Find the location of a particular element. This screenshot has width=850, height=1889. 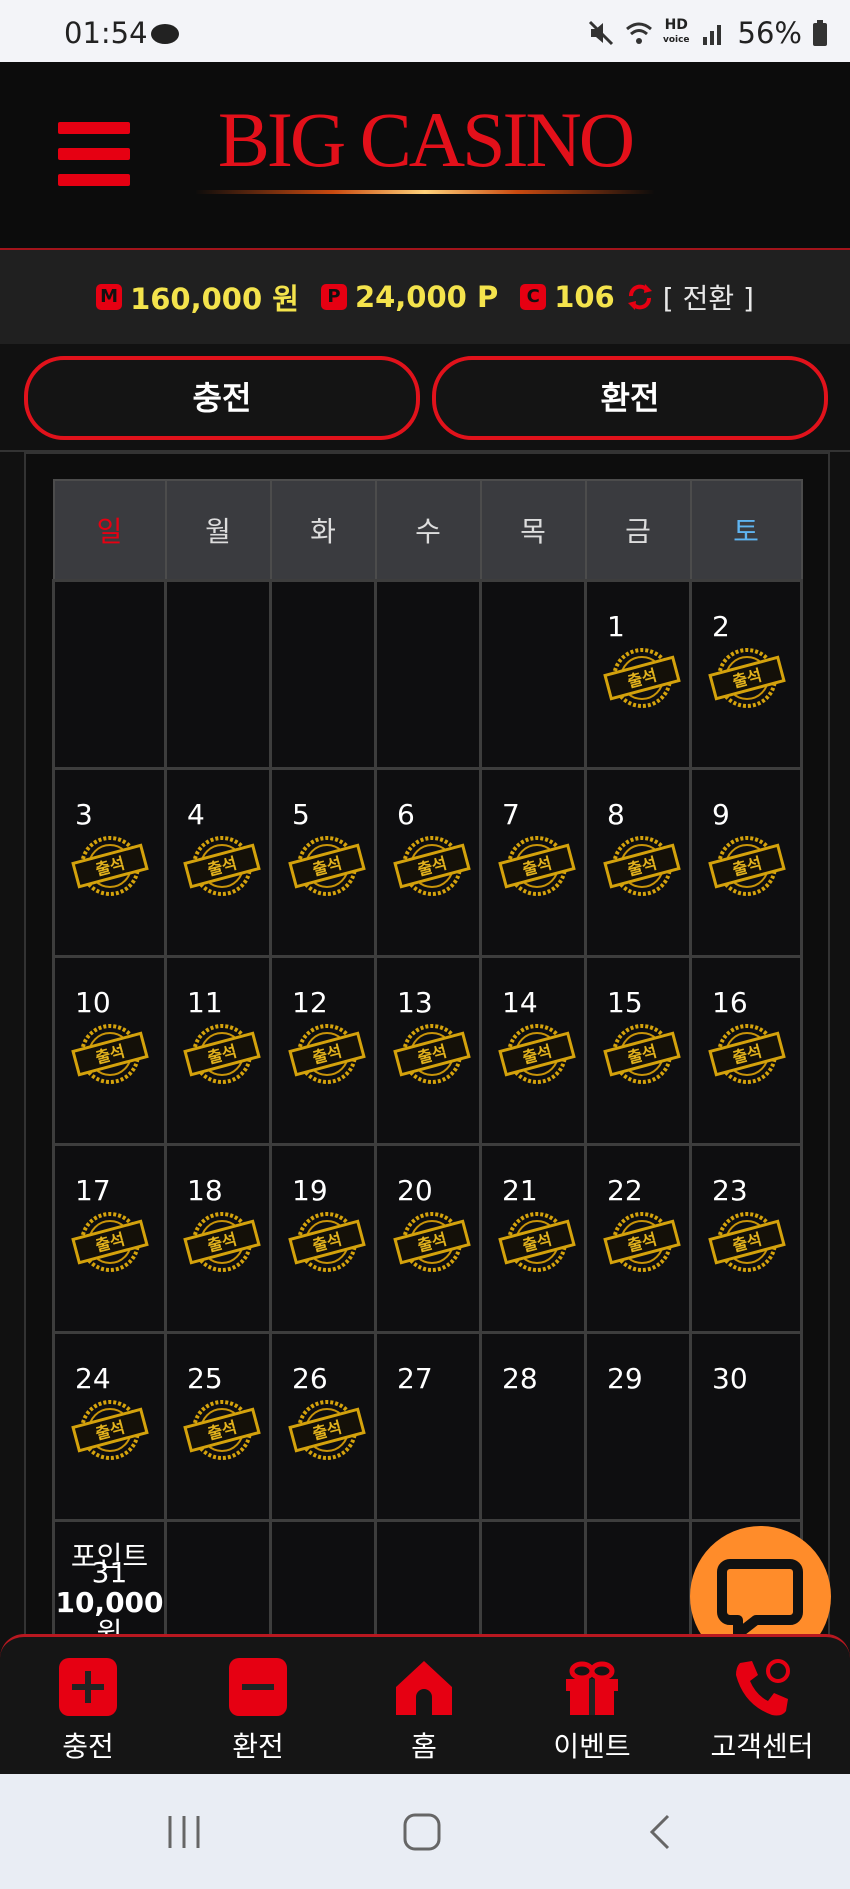

day-number: 13 is located at coordinates (415, 1002).